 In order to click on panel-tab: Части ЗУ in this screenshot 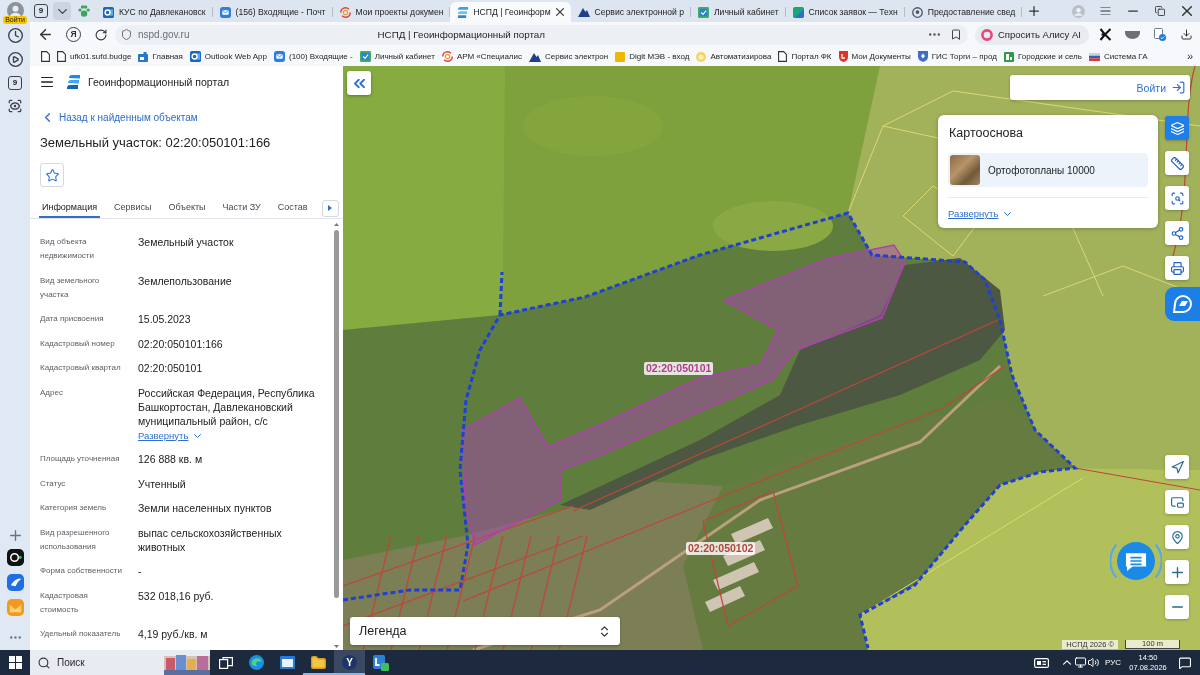, I will do `click(241, 208)`.